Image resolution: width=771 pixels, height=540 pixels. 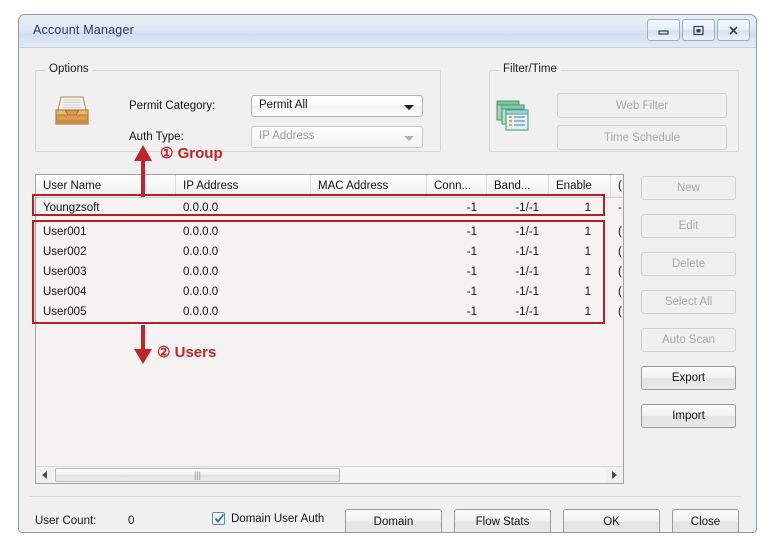 I want to click on domain-button: Domain, so click(x=393, y=520).